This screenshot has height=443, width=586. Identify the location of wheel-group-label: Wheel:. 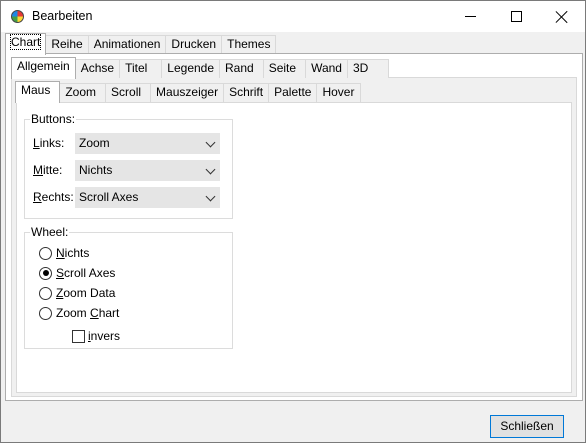
(50, 232).